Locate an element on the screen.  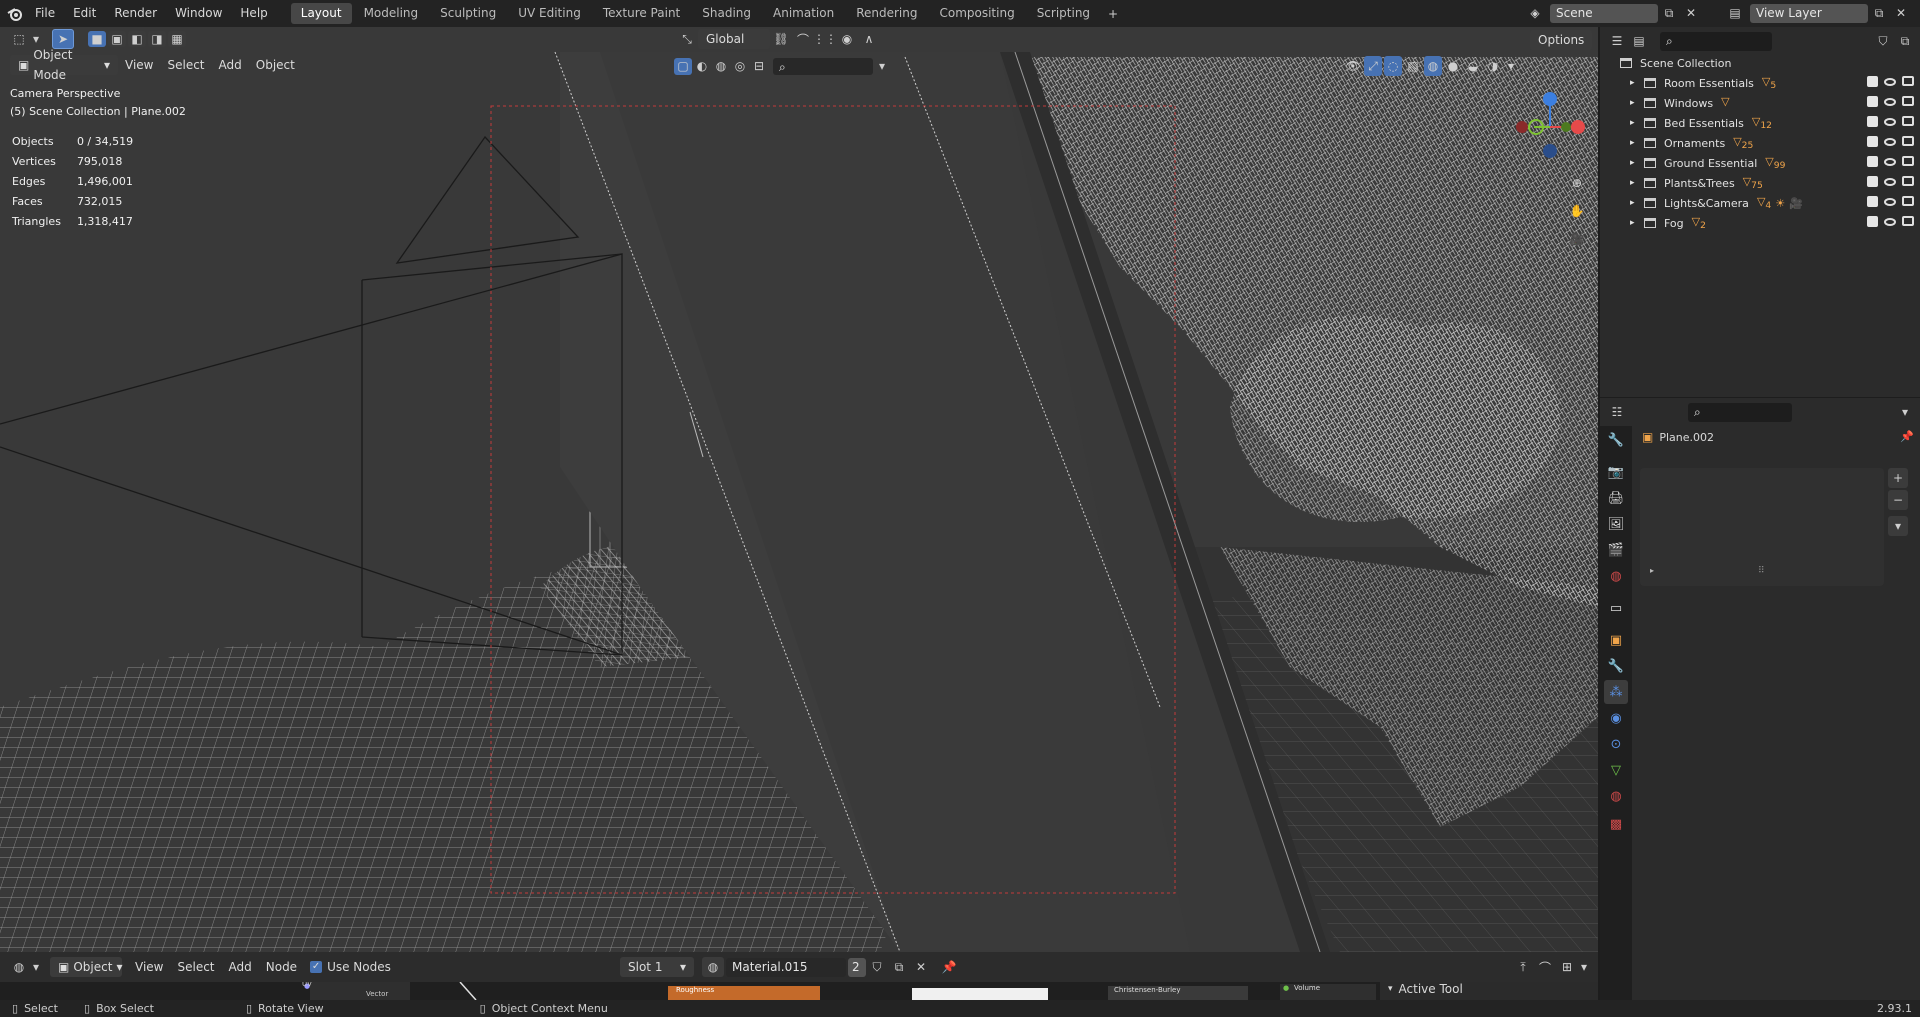
collection-row: ▸ Plants&Trees ▽75 is located at coordinates (1767, 183).